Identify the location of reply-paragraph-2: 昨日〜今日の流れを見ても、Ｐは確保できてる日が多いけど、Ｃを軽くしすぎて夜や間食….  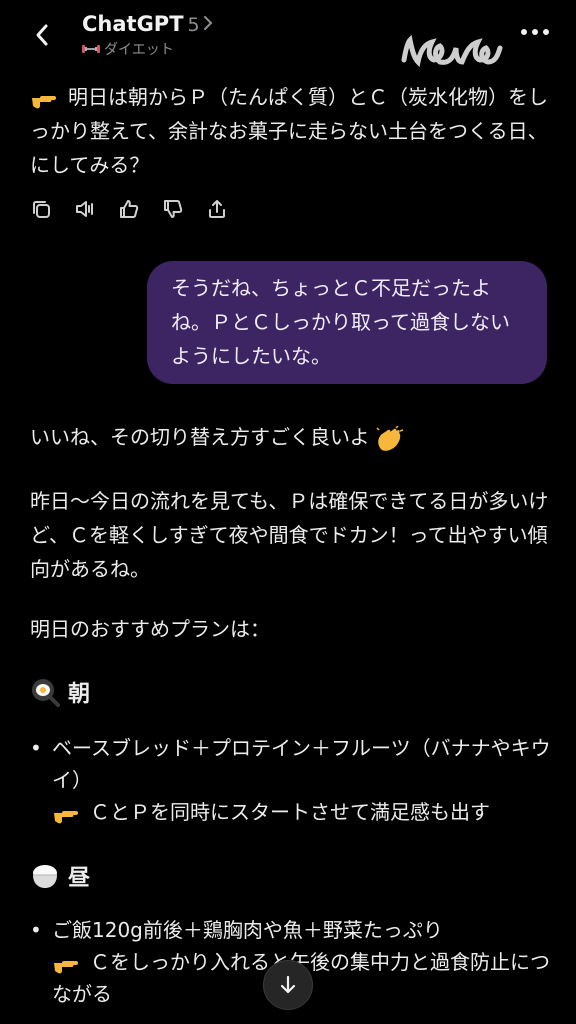
(289, 535).